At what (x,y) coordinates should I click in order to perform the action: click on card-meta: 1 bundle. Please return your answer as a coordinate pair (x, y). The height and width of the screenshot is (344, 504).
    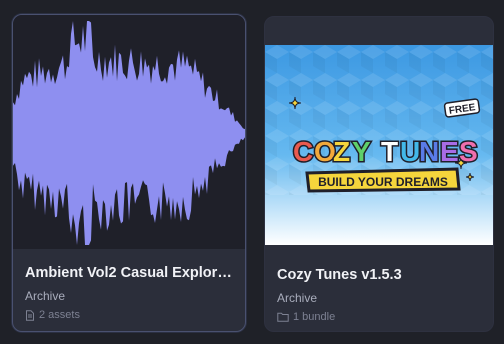
    Looking at the image, I should click on (306, 317).